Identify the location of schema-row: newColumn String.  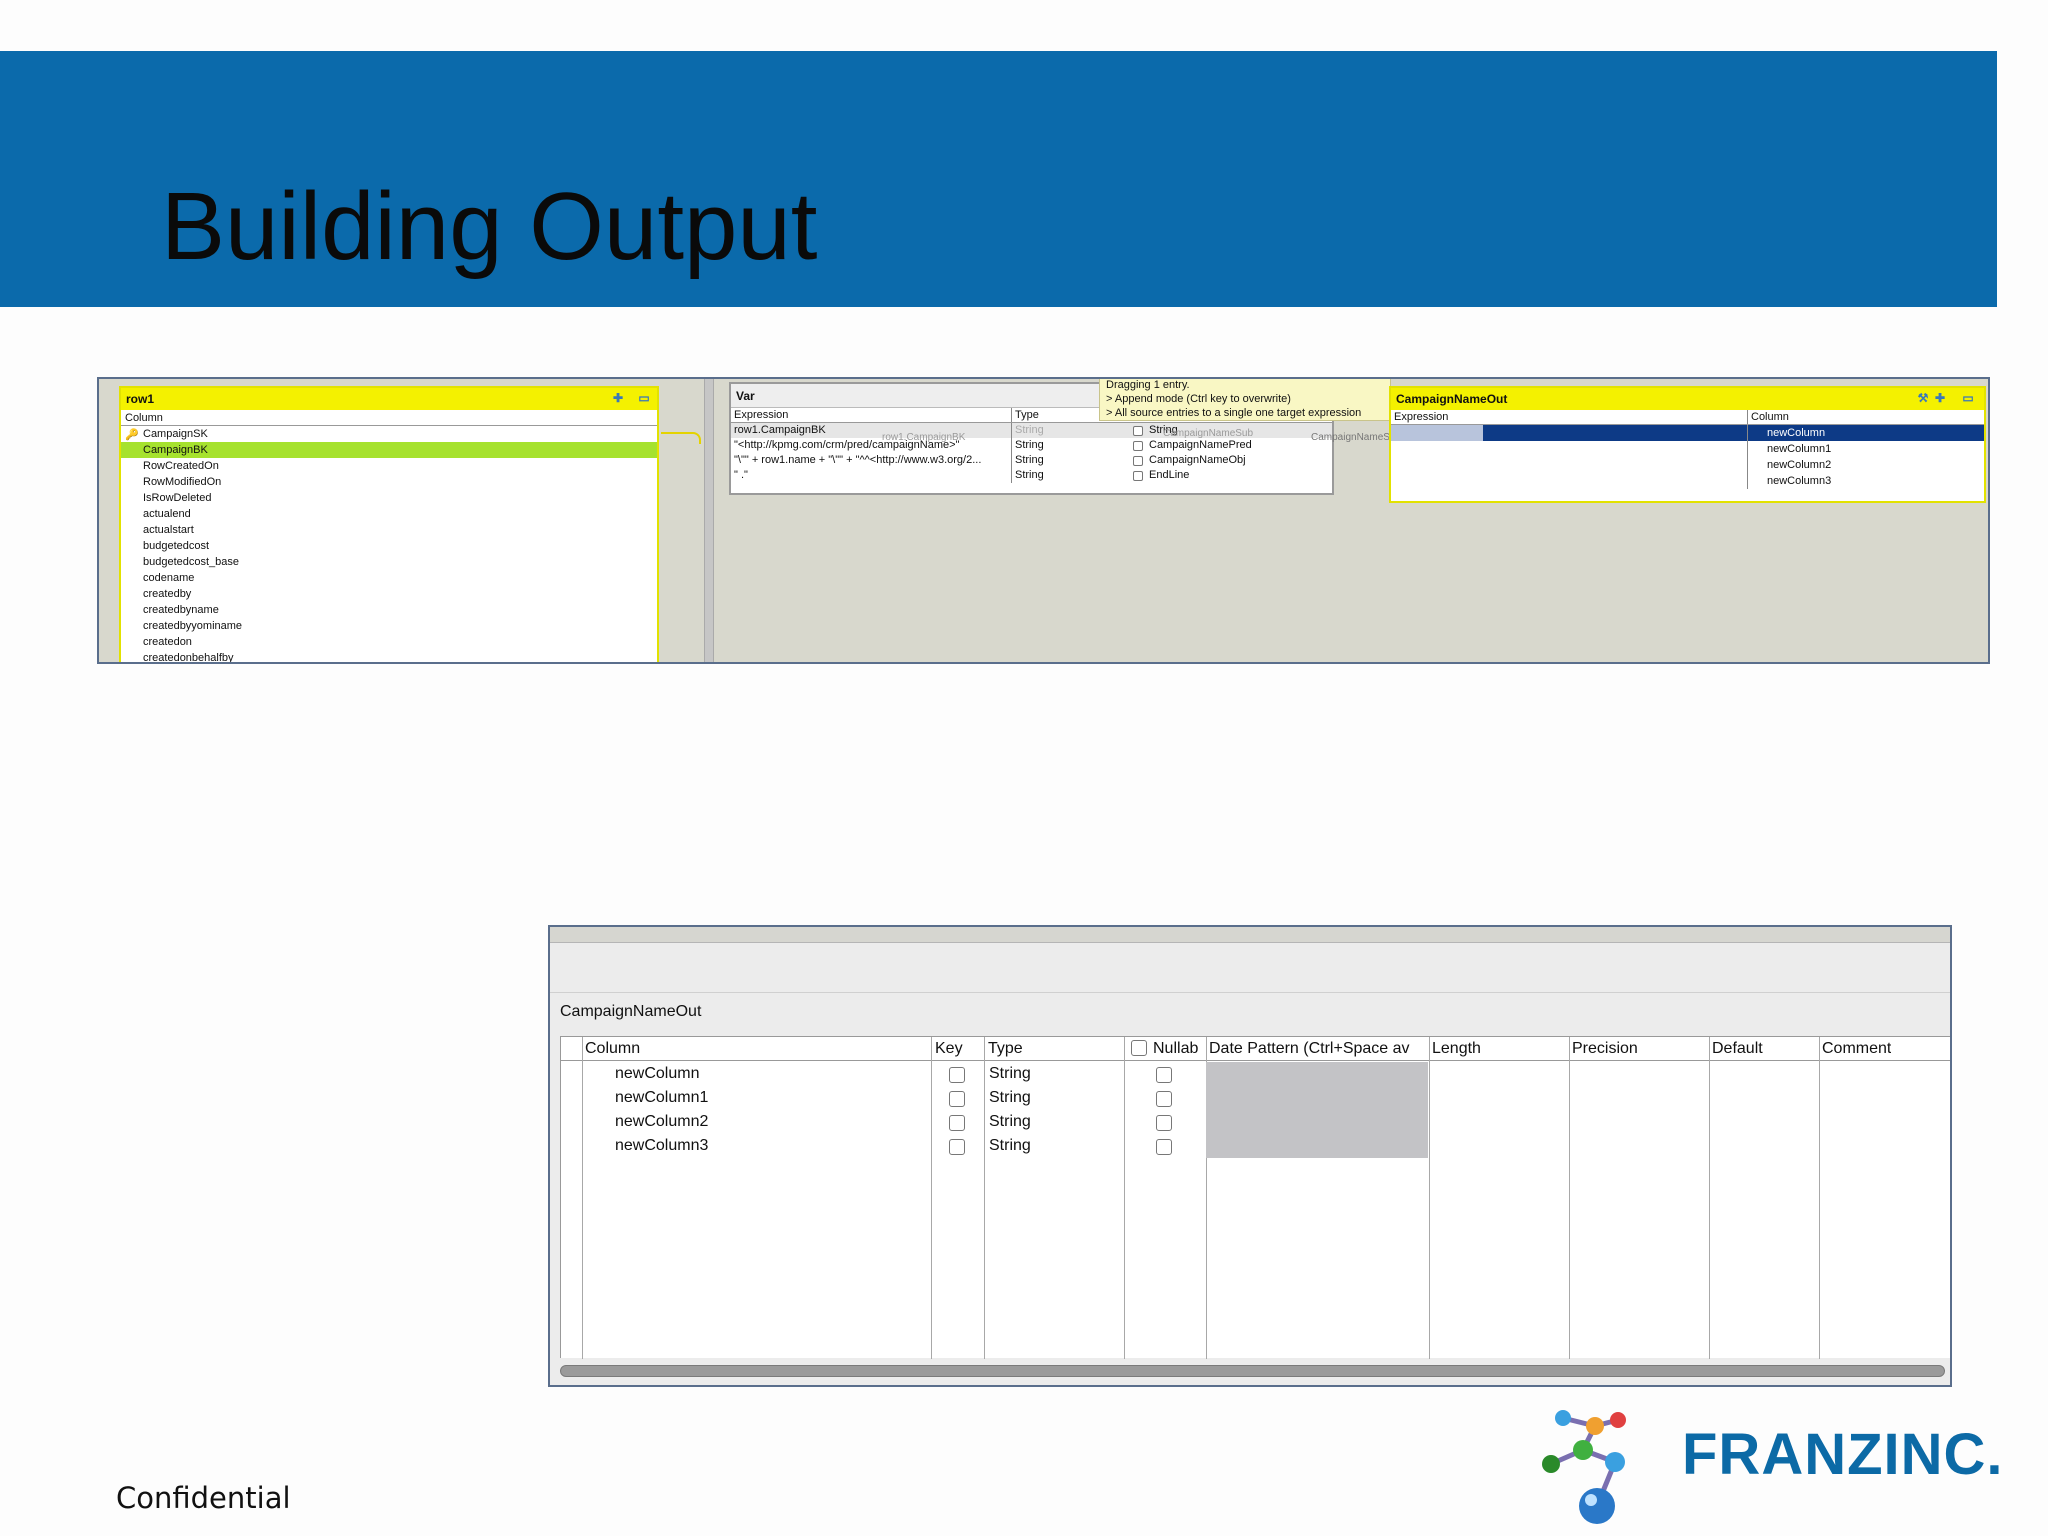
(1255, 1074).